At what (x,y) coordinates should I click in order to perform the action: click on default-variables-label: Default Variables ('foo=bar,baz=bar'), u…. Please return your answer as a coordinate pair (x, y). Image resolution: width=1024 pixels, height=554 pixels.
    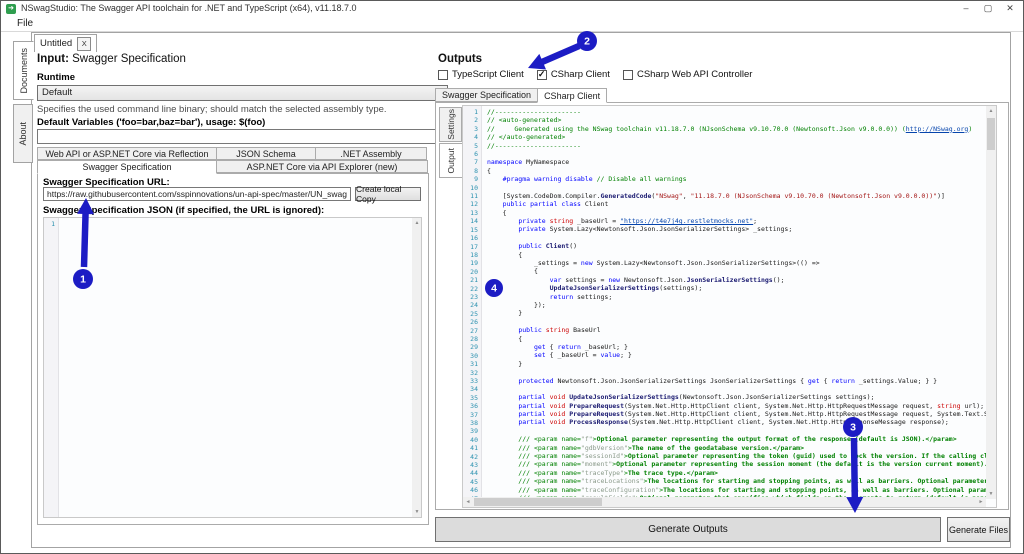
    Looking at the image, I should click on (151, 122).